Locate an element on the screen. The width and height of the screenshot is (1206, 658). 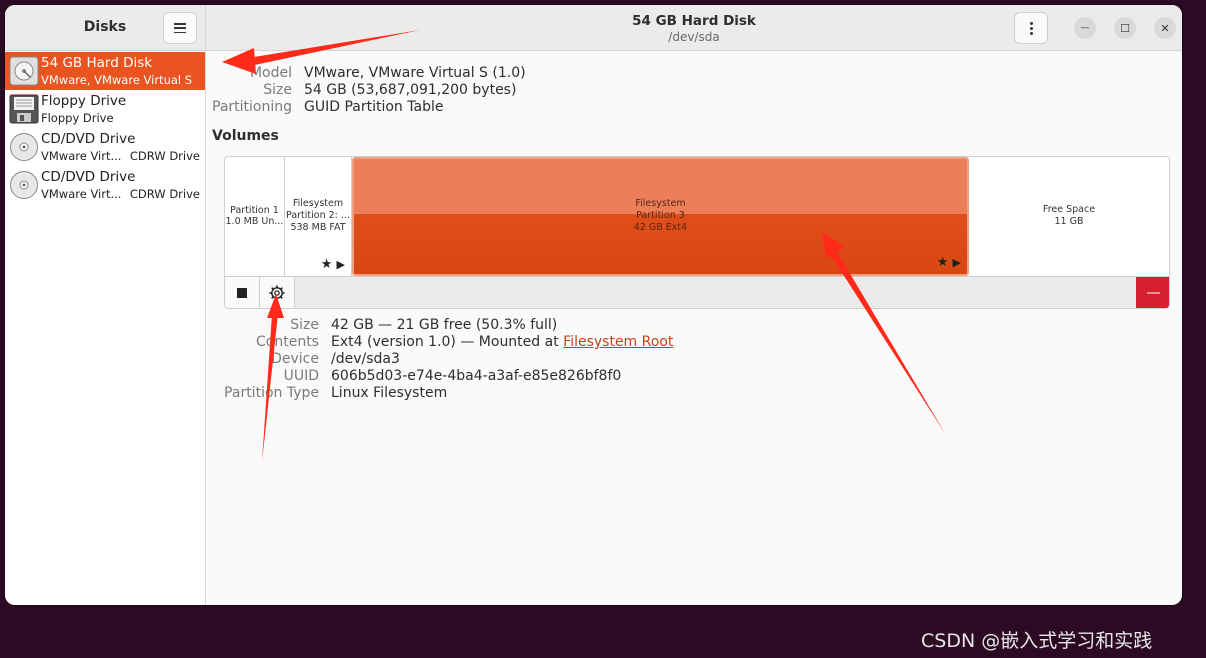
filesystem-root-link: Filesystem Root is located at coordinates (618, 342).